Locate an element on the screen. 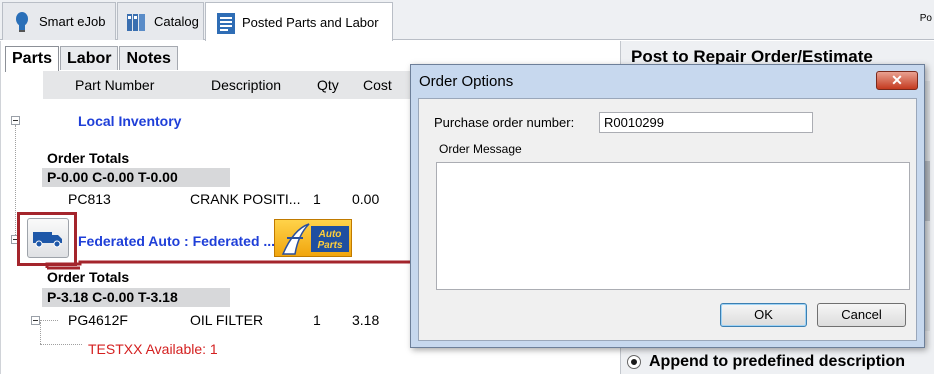 Image resolution: width=934 pixels, height=374 pixels. close-icon: ✕ is located at coordinates (897, 80).